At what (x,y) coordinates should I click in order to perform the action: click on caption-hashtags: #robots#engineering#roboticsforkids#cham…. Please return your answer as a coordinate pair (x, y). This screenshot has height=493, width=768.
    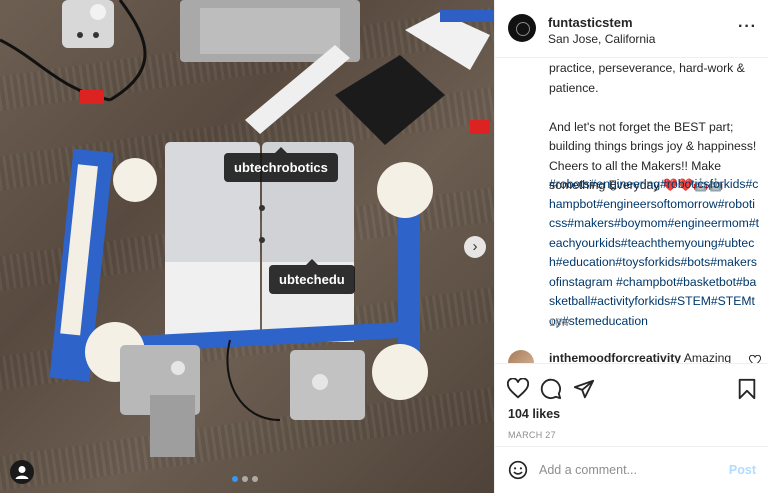
    Looking at the image, I should click on (654, 253).